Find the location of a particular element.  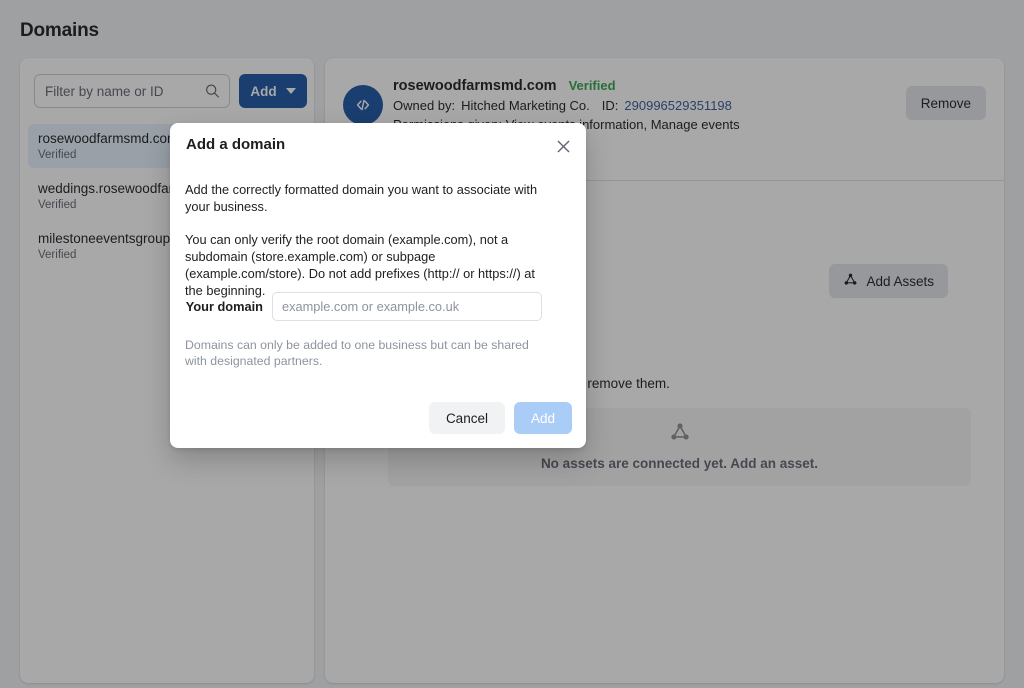

domain-input is located at coordinates (407, 306).